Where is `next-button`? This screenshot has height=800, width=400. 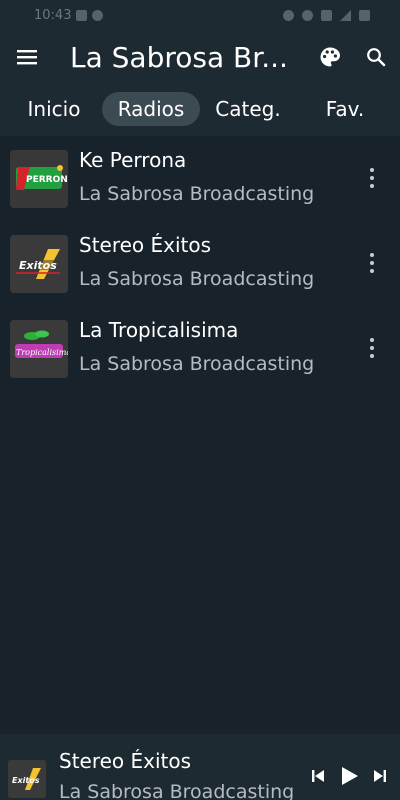
next-button is located at coordinates (380, 776).